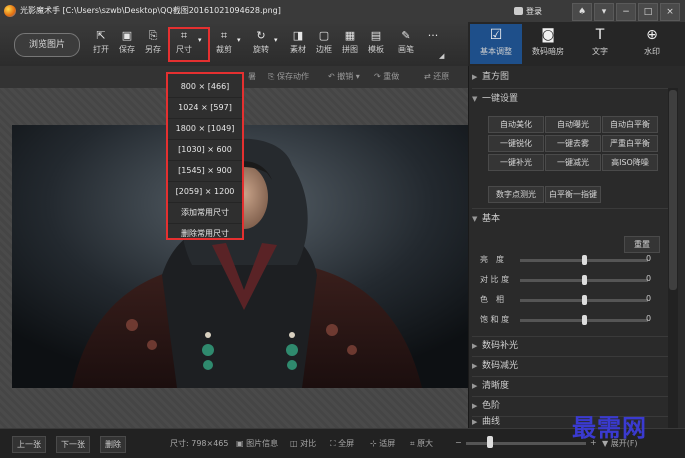 This screenshot has width=685, height=458. Describe the element at coordinates (29, 444) in the screenshot. I see `prev-image-button: 上一张` at that location.